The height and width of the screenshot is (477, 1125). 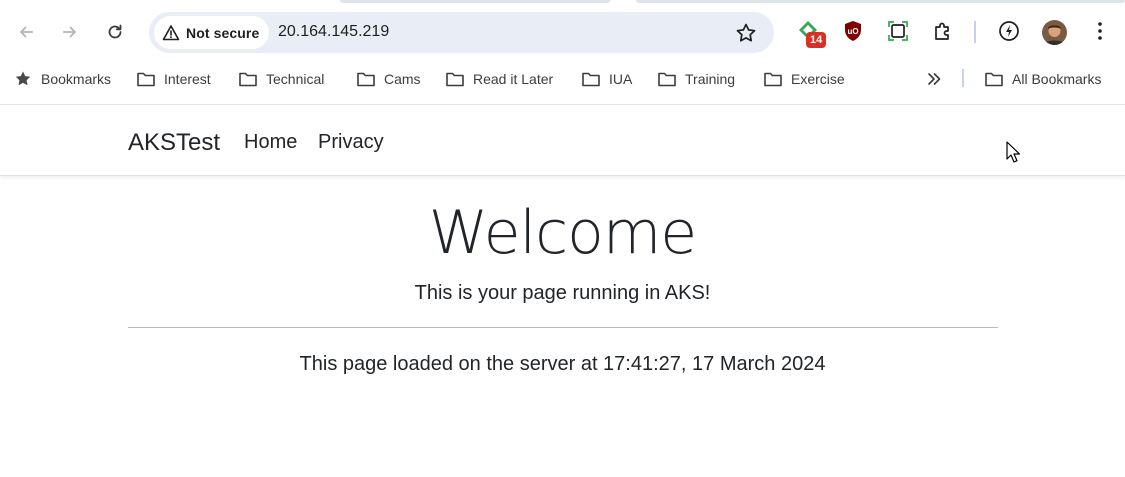 I want to click on menu-button, so click(x=1100, y=31).